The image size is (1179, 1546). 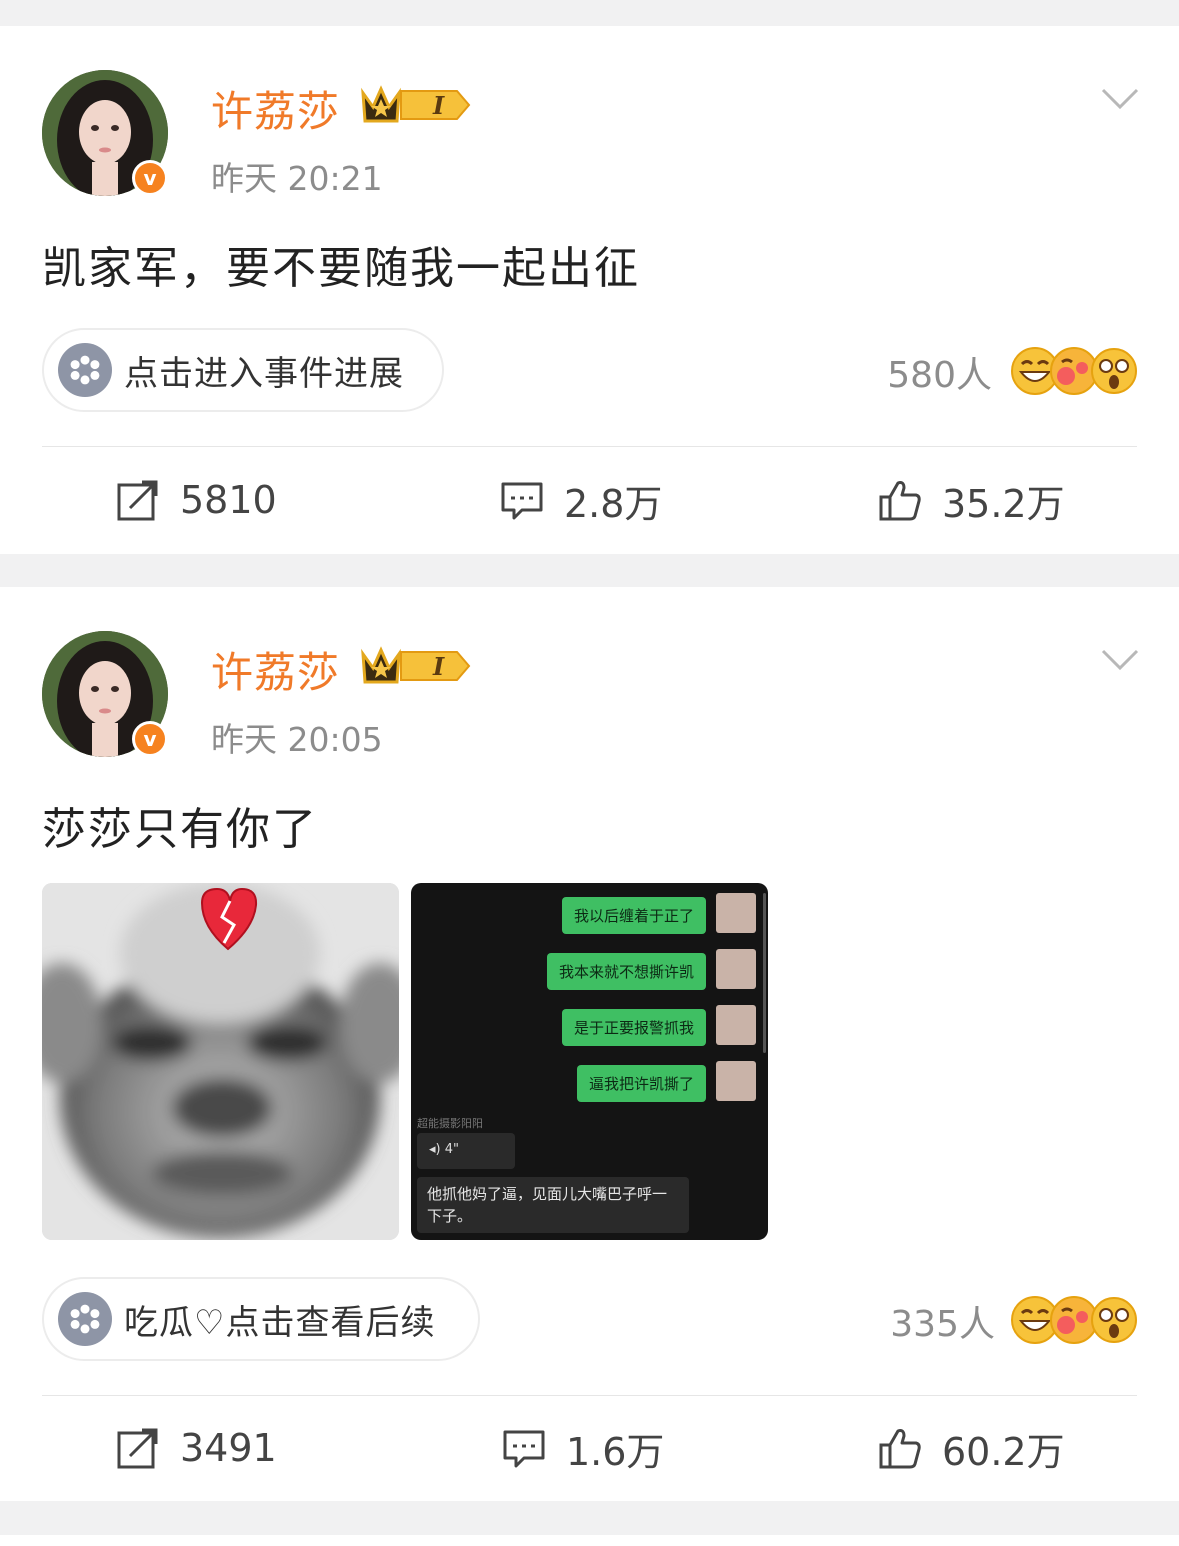 I want to click on reaction-count: 580人, so click(x=922, y=372).